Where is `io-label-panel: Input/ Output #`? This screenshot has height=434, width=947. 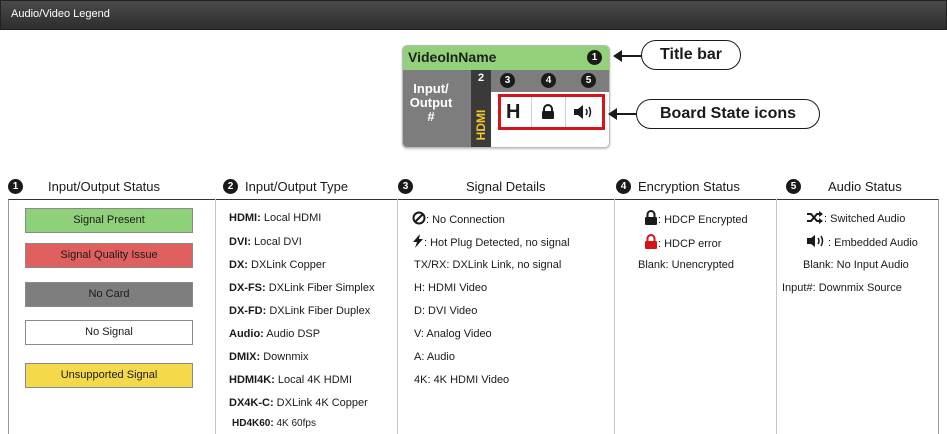
io-label-panel: Input/ Output # is located at coordinates (437, 108).